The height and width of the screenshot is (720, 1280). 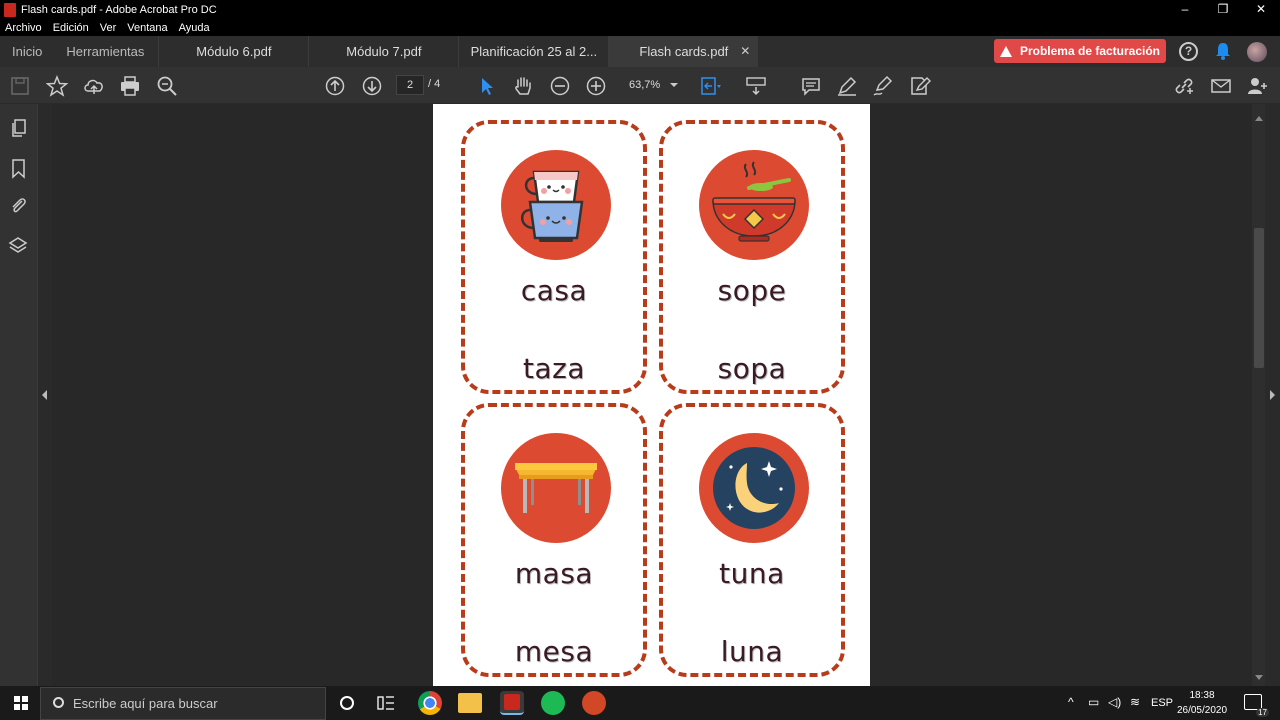 I want to click on billing-problem-button: Problema de facturación, so click(x=1080, y=51).